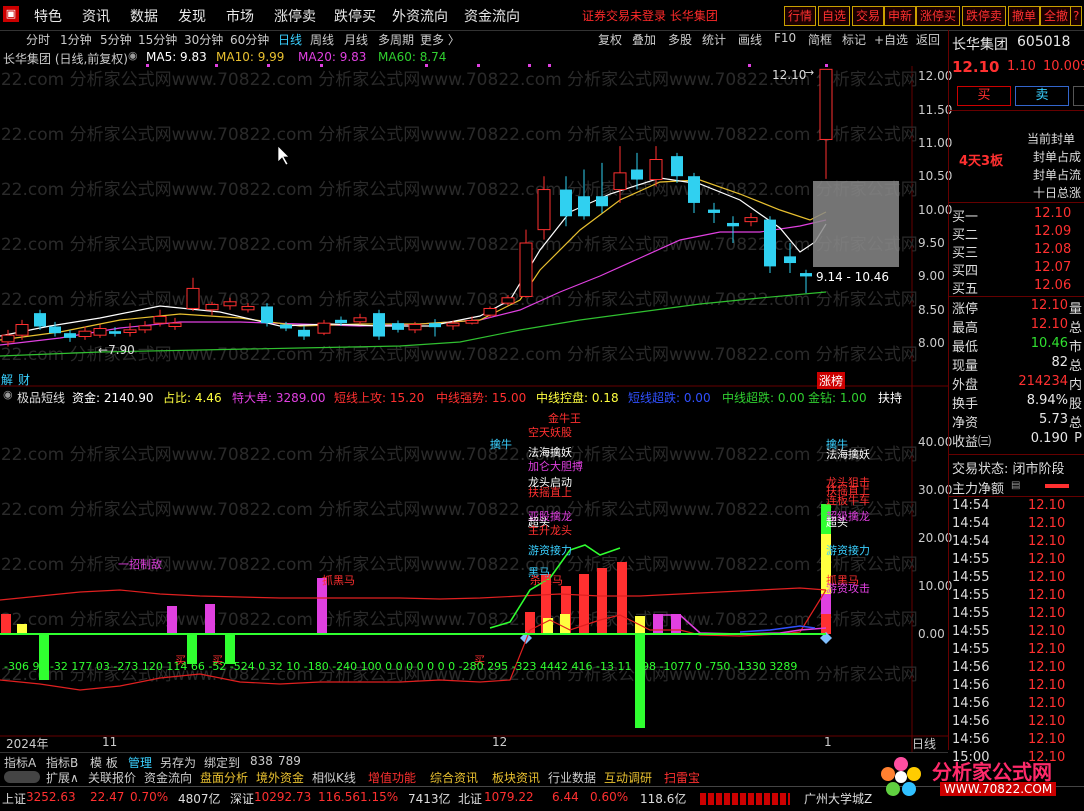 The width and height of the screenshot is (1084, 811). I want to click on bid-label: 买一, so click(965, 217).